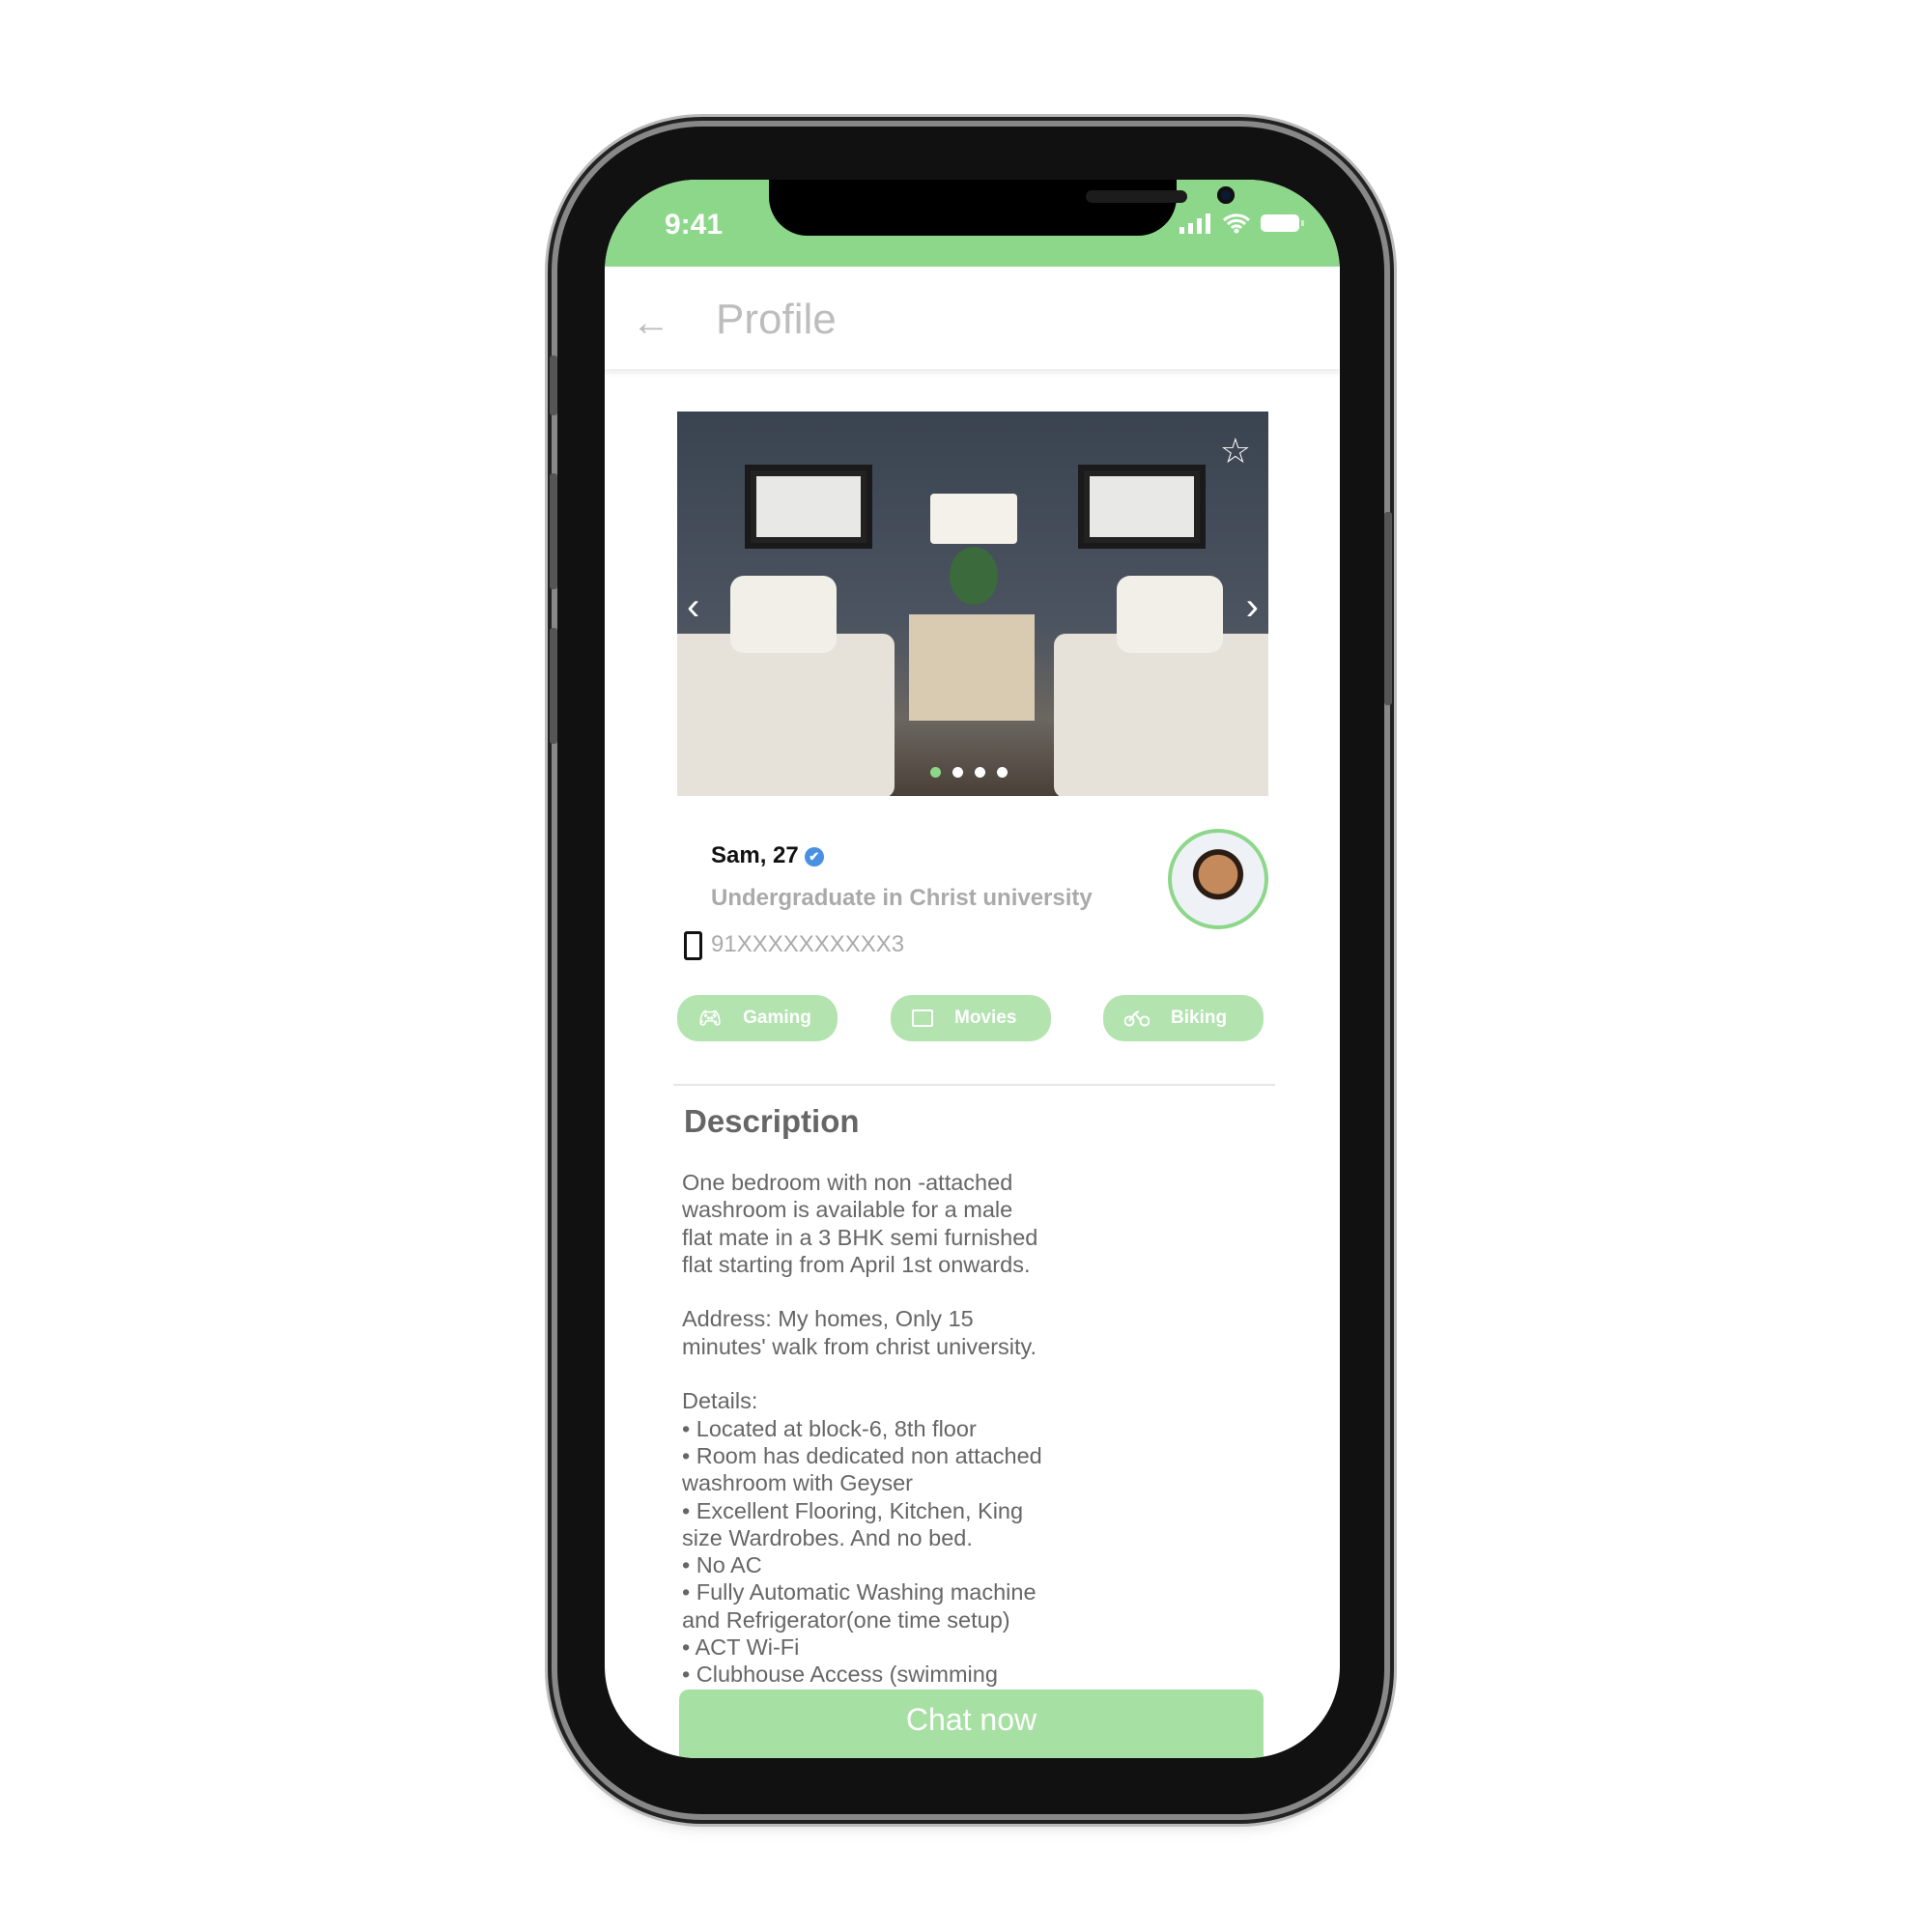 The image size is (1932, 1932). I want to click on chat-now-button: Chat now, so click(971, 1724).